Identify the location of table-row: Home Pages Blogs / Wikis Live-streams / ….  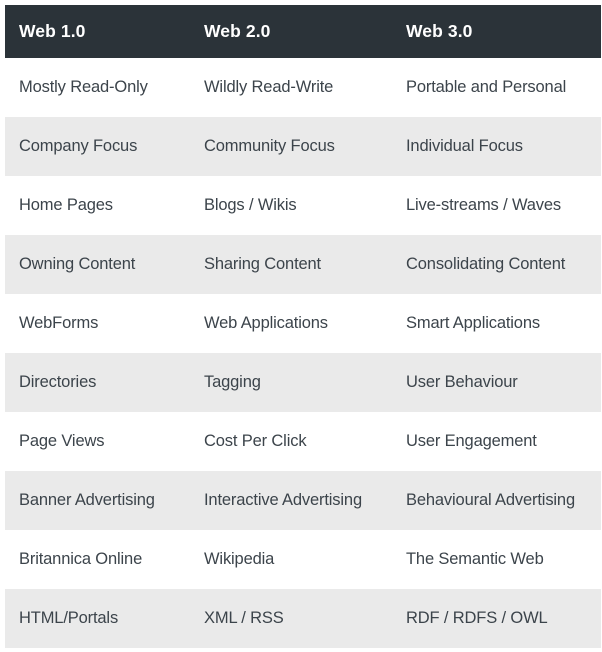
(303, 205).